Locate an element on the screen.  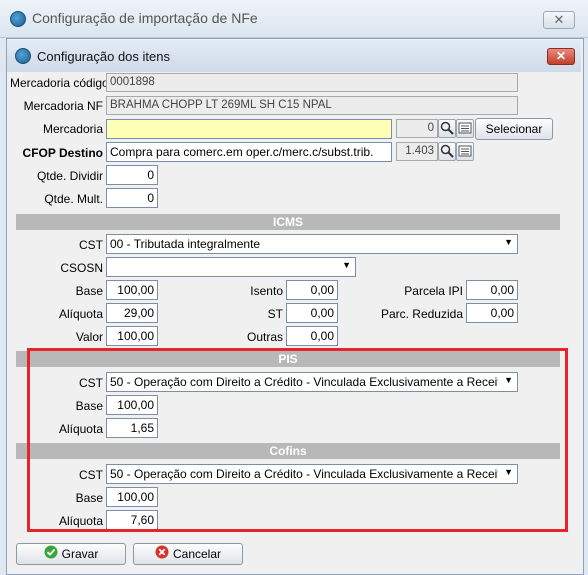
cofins-base-label: Base is located at coordinates (89, 498).